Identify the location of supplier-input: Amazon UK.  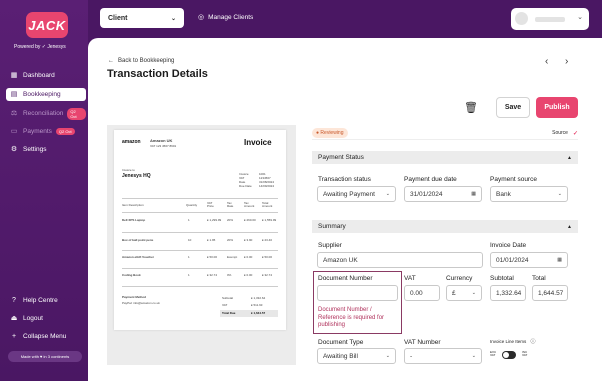
(400, 260).